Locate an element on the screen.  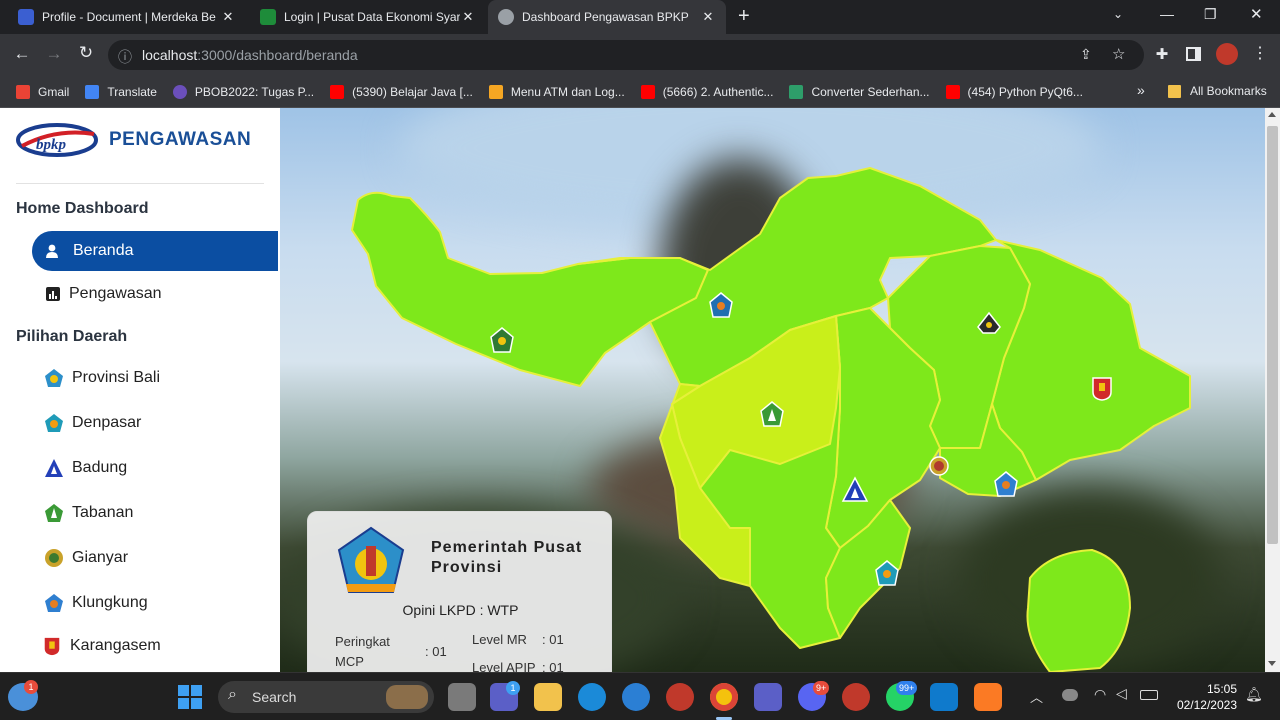
new-tab-button: + is located at coordinates (744, 16).